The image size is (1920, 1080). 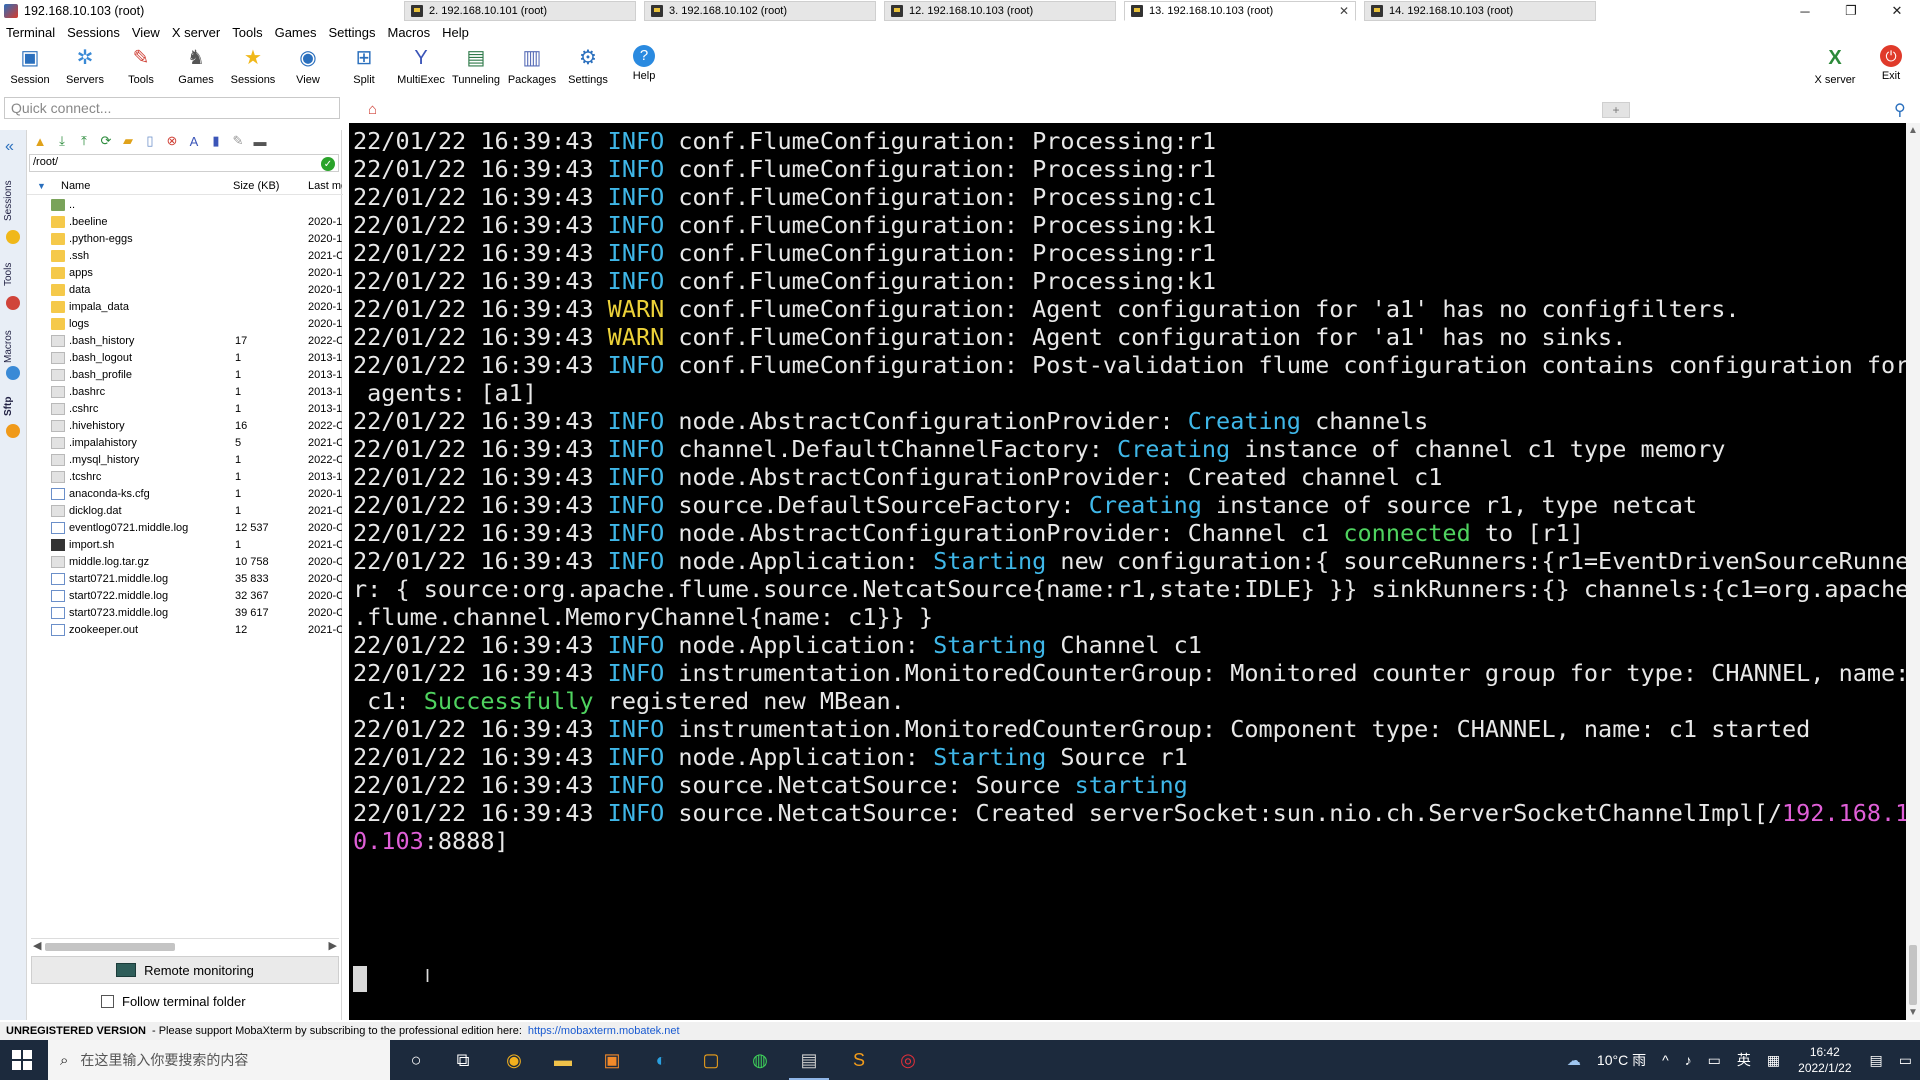 What do you see at coordinates (185, 324) in the screenshot?
I see `file-row: logs 2020-1` at bounding box center [185, 324].